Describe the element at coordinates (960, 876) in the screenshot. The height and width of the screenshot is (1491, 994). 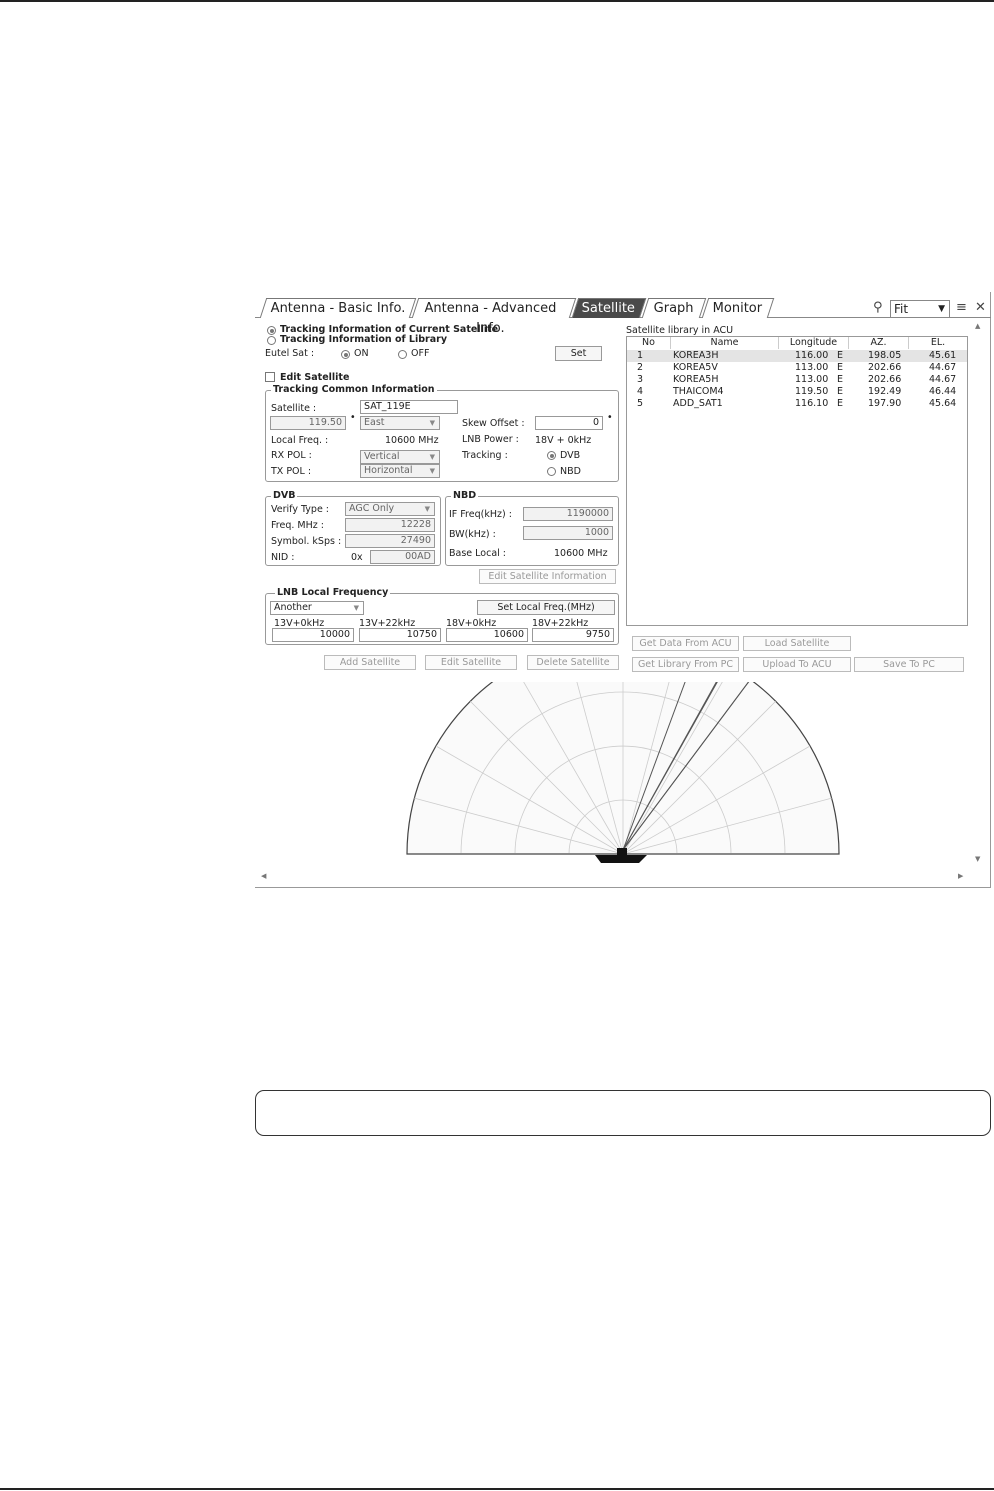
I see `scroll-right-icon: ▶` at that location.